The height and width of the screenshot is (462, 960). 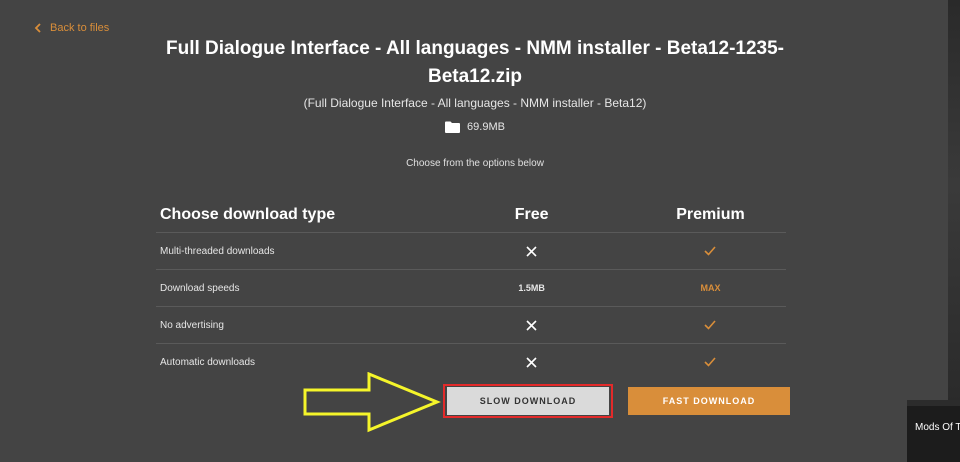 I want to click on row-label: Download speeds, so click(x=200, y=288).